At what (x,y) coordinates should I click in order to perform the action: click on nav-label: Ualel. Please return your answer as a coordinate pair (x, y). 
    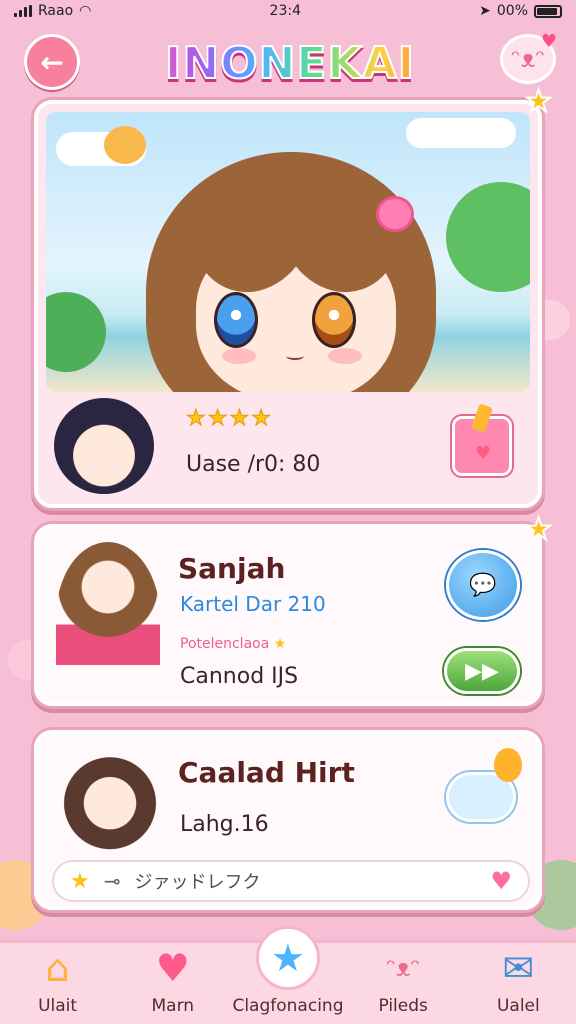
    Looking at the image, I should click on (518, 1006).